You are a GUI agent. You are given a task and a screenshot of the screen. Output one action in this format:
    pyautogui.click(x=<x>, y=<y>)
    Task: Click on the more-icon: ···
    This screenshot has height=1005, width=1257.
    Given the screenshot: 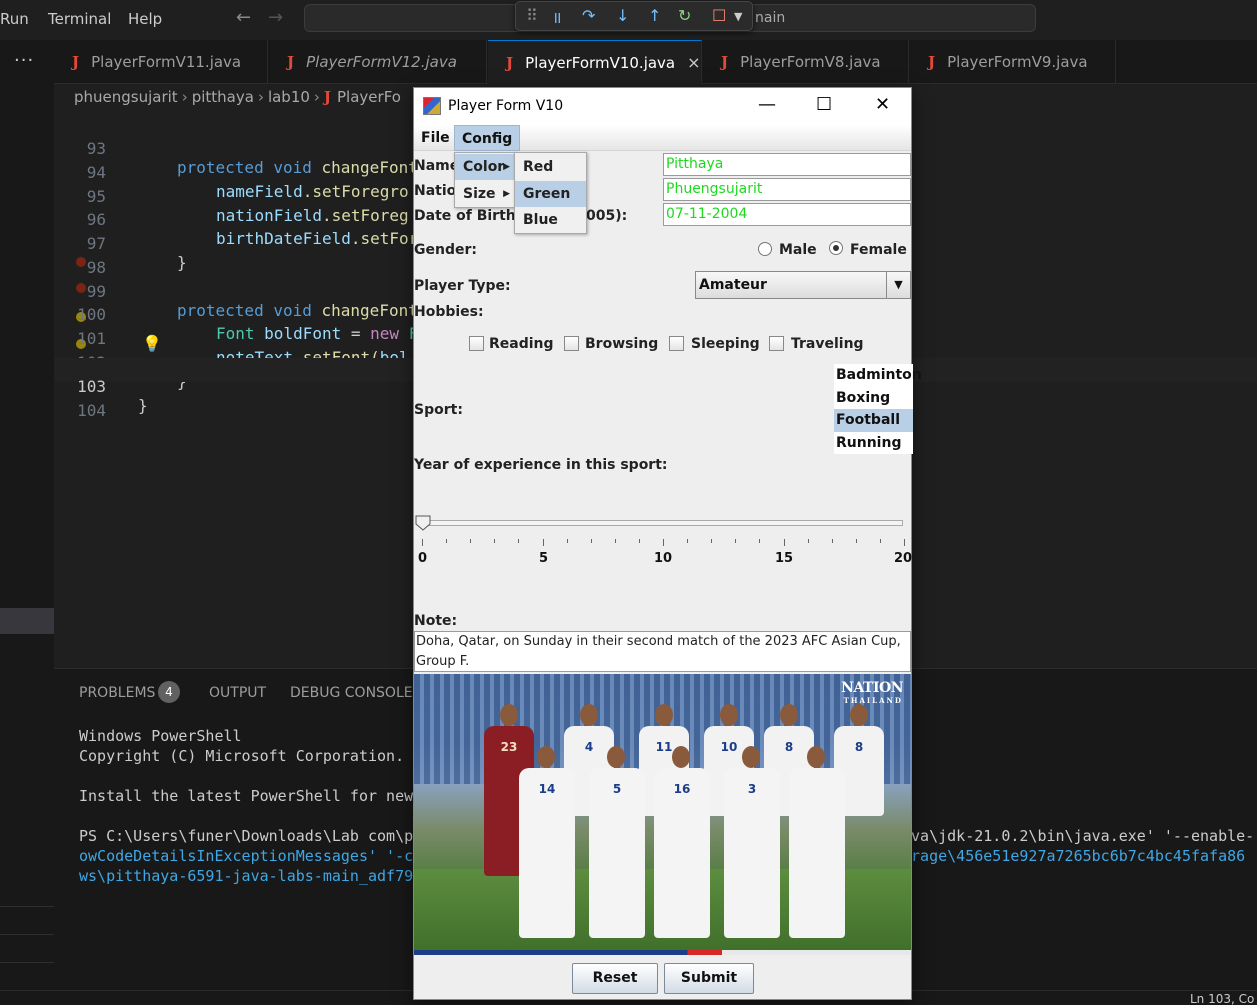 What is the action you would take?
    pyautogui.click(x=24, y=60)
    